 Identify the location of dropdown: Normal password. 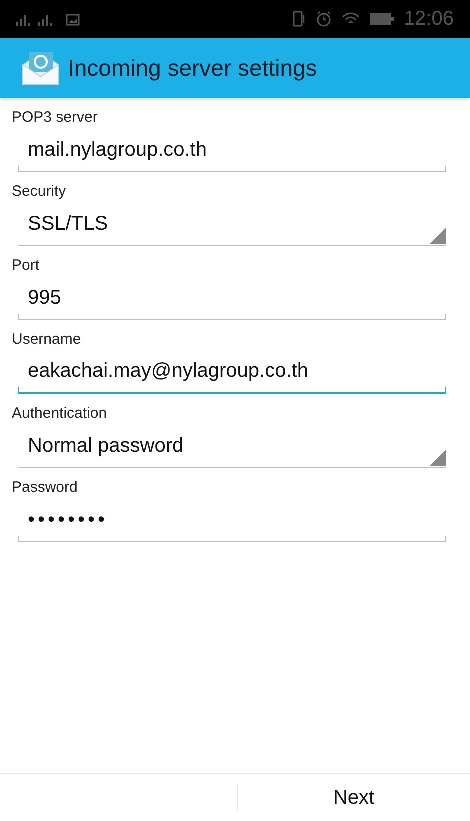
(232, 446).